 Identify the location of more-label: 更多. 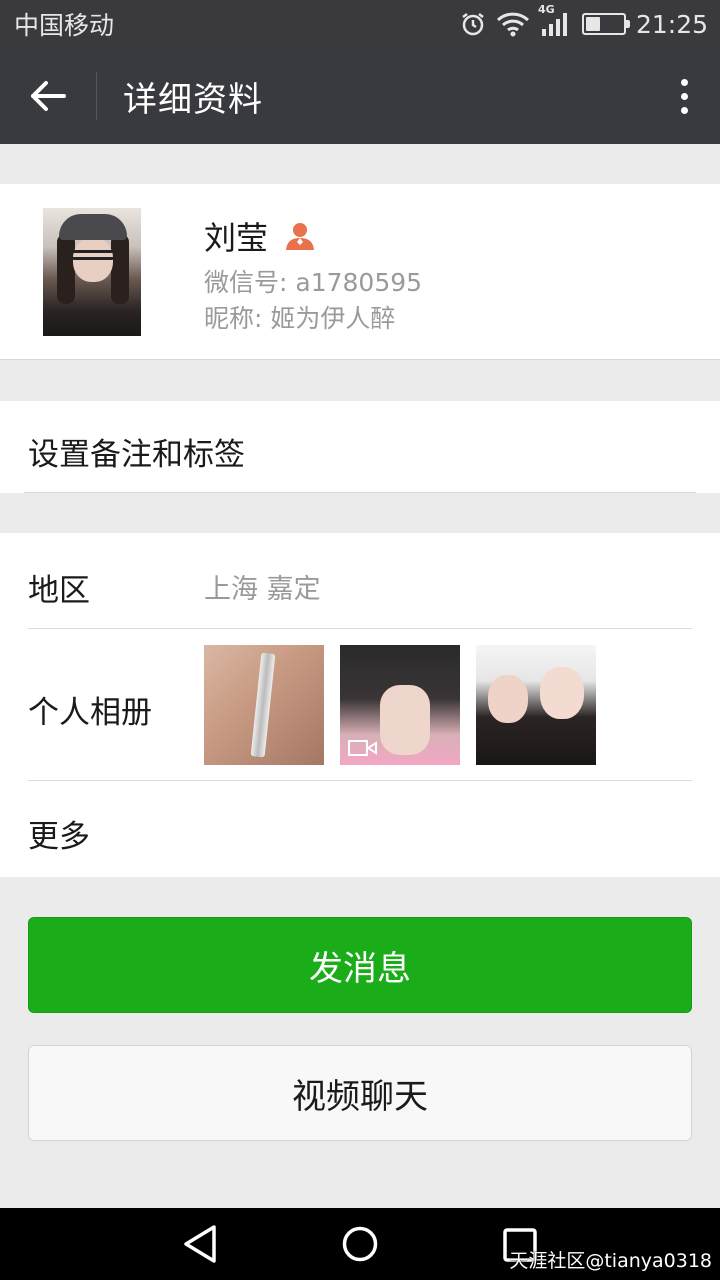
(59, 837).